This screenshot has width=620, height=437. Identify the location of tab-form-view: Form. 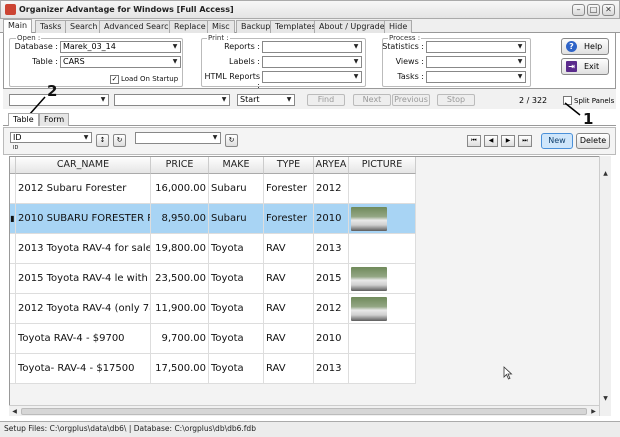
(54, 119).